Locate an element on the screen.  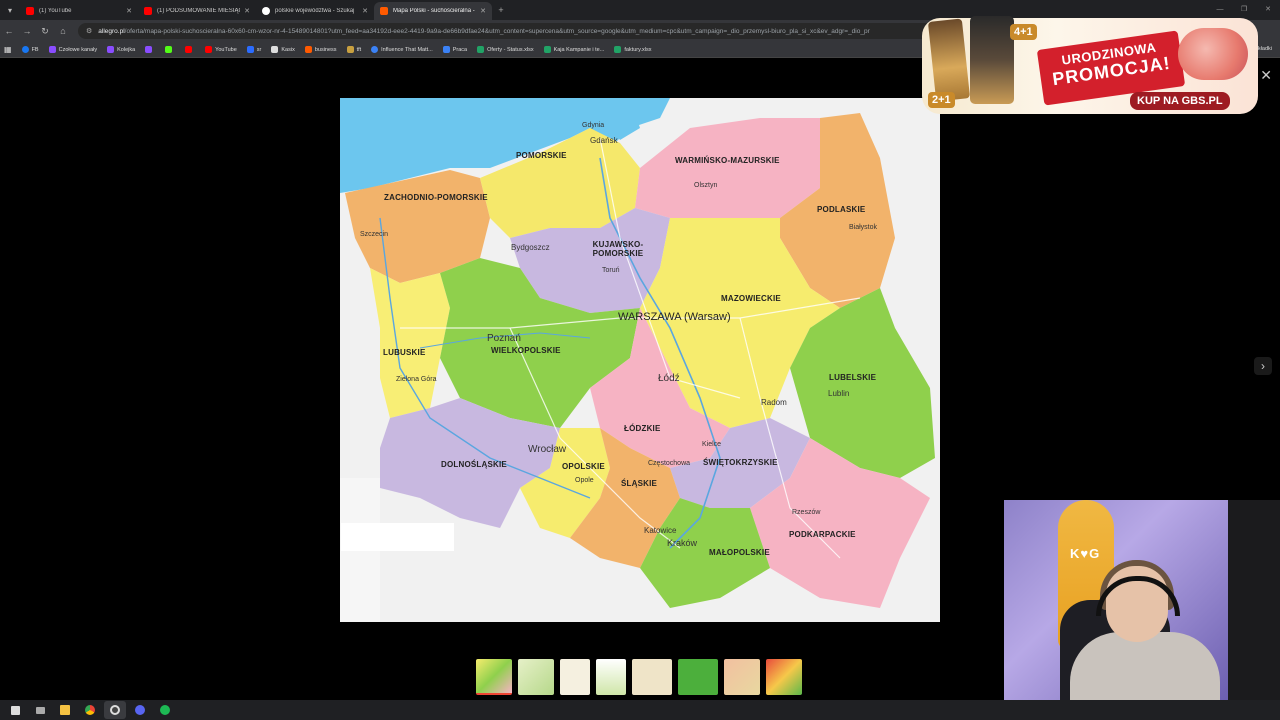
tab-youtube: (1) YouTube ✕ is located at coordinates (79, 11).